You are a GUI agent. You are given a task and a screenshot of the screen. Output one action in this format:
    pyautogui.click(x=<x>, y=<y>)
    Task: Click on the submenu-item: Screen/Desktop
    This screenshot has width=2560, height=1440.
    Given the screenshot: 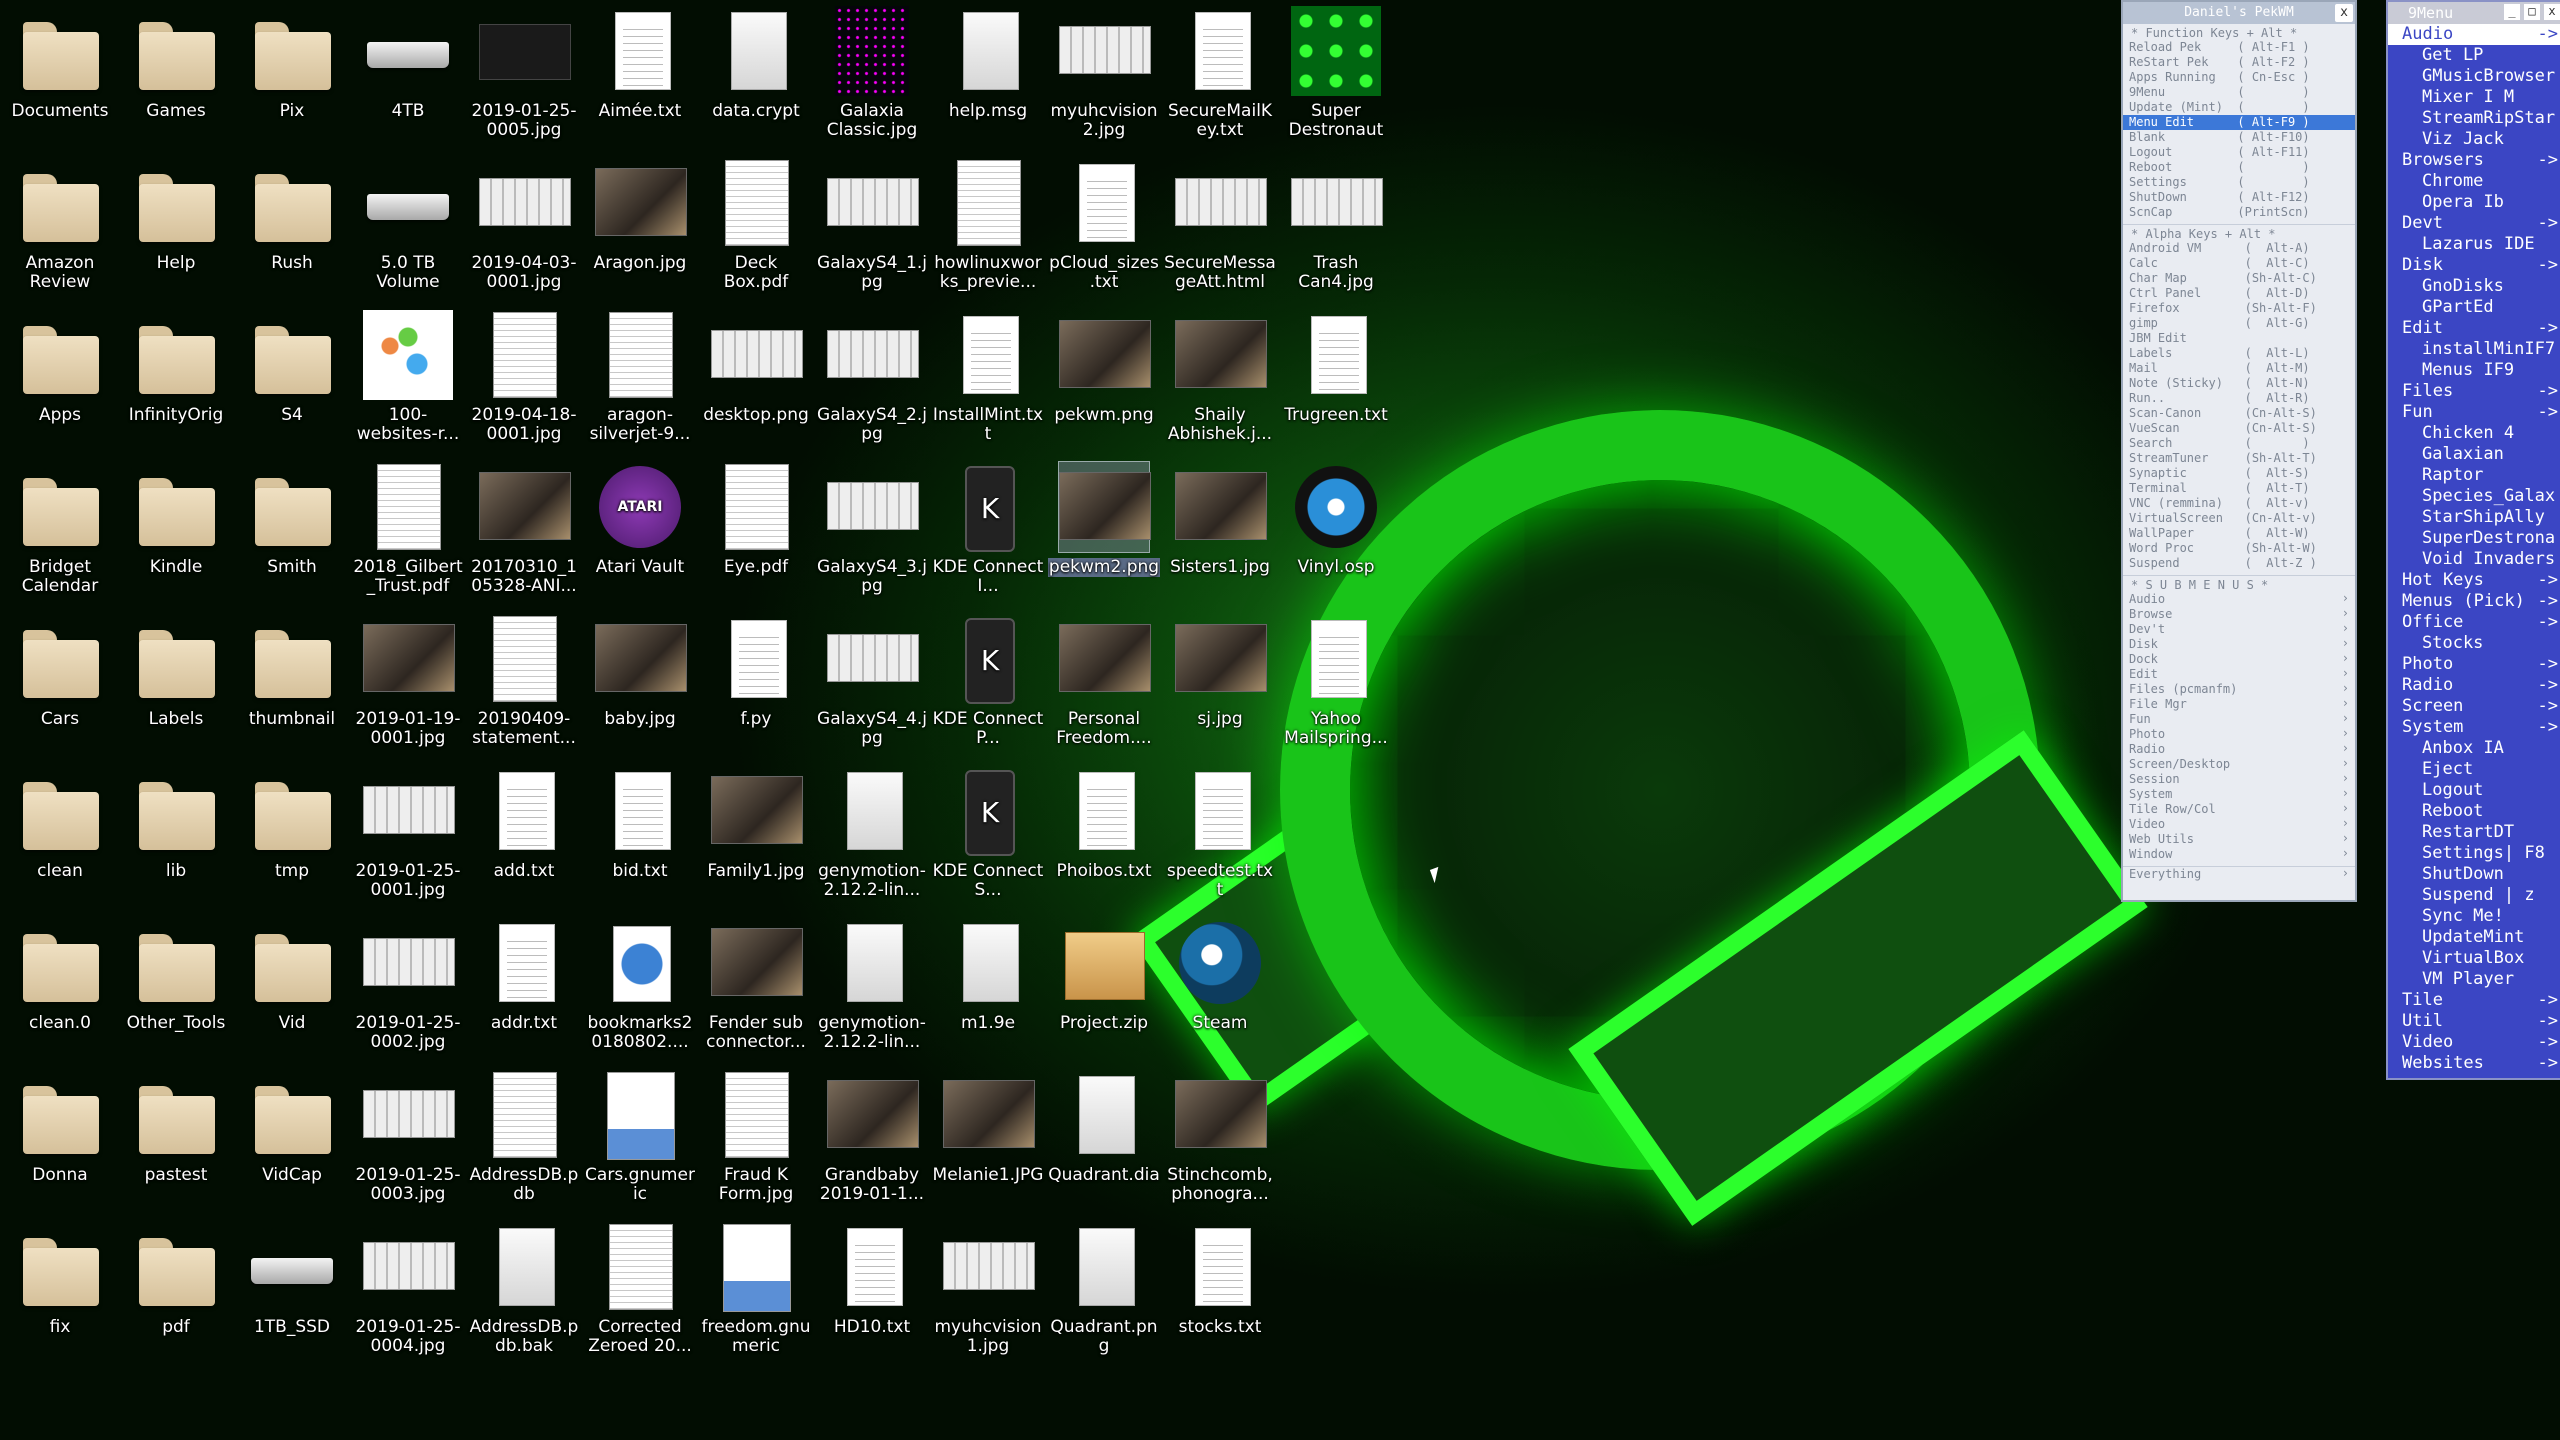 What is the action you would take?
    pyautogui.click(x=2239, y=764)
    